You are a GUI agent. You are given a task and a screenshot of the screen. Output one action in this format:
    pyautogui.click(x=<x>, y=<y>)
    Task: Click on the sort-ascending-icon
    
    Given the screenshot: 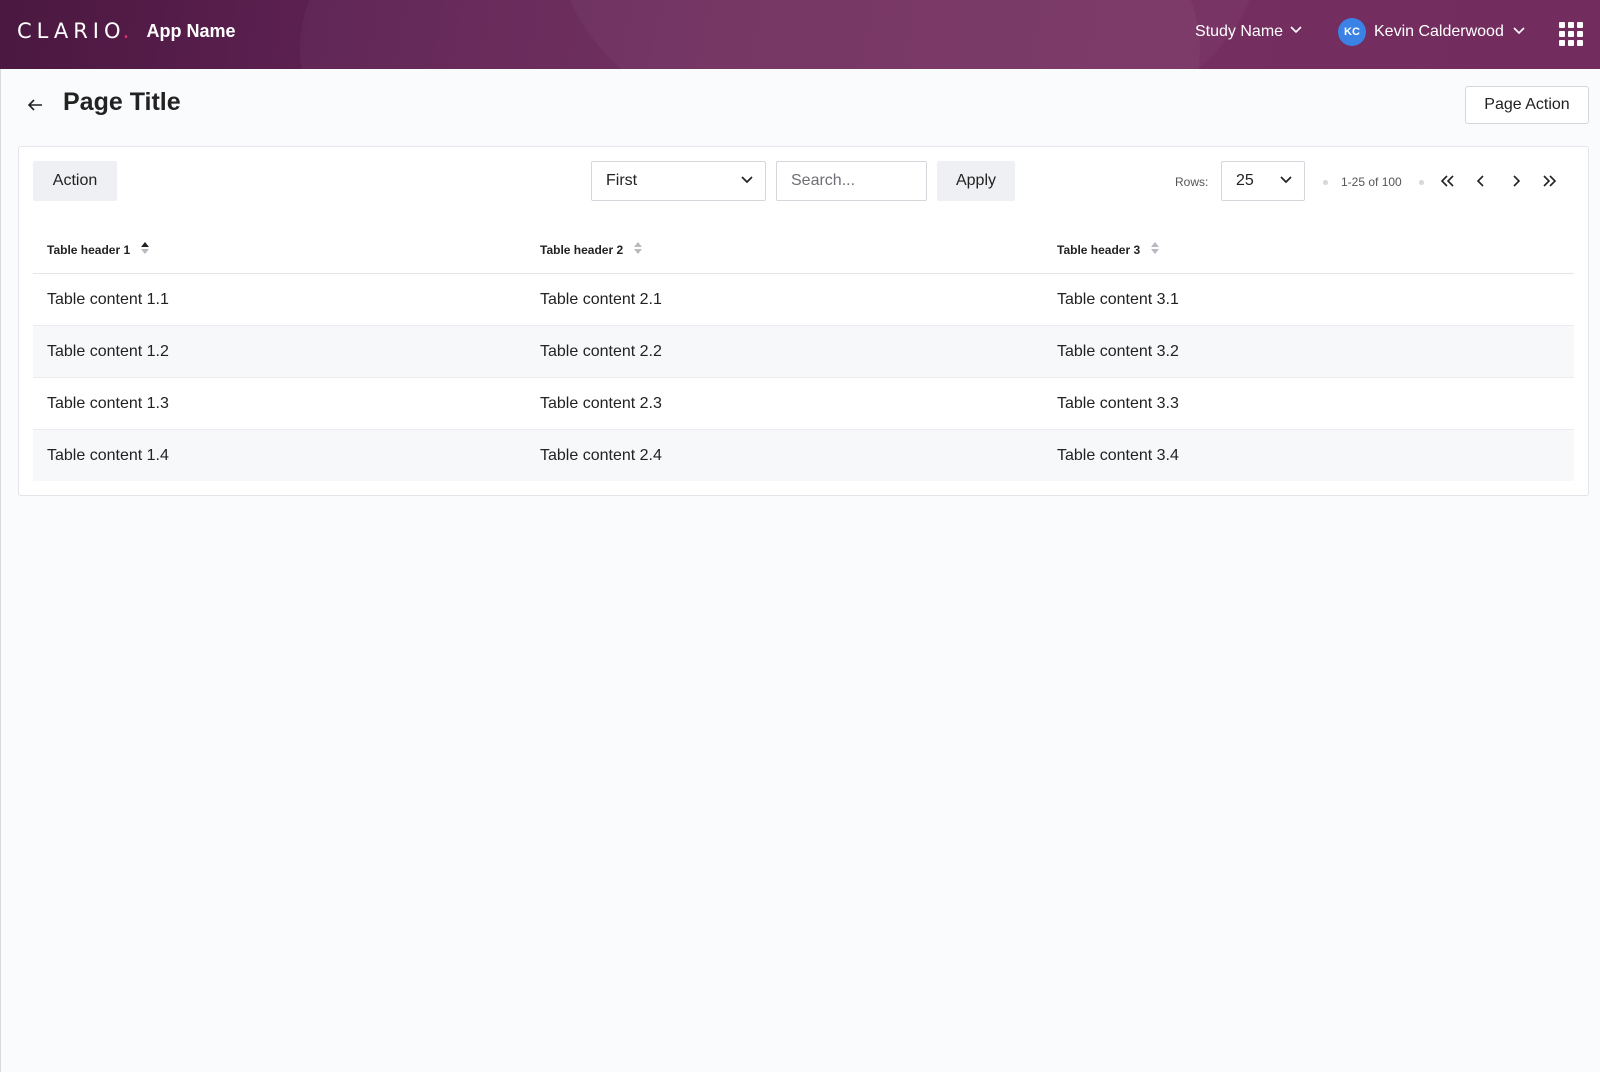 What is the action you would take?
    pyautogui.click(x=145, y=249)
    